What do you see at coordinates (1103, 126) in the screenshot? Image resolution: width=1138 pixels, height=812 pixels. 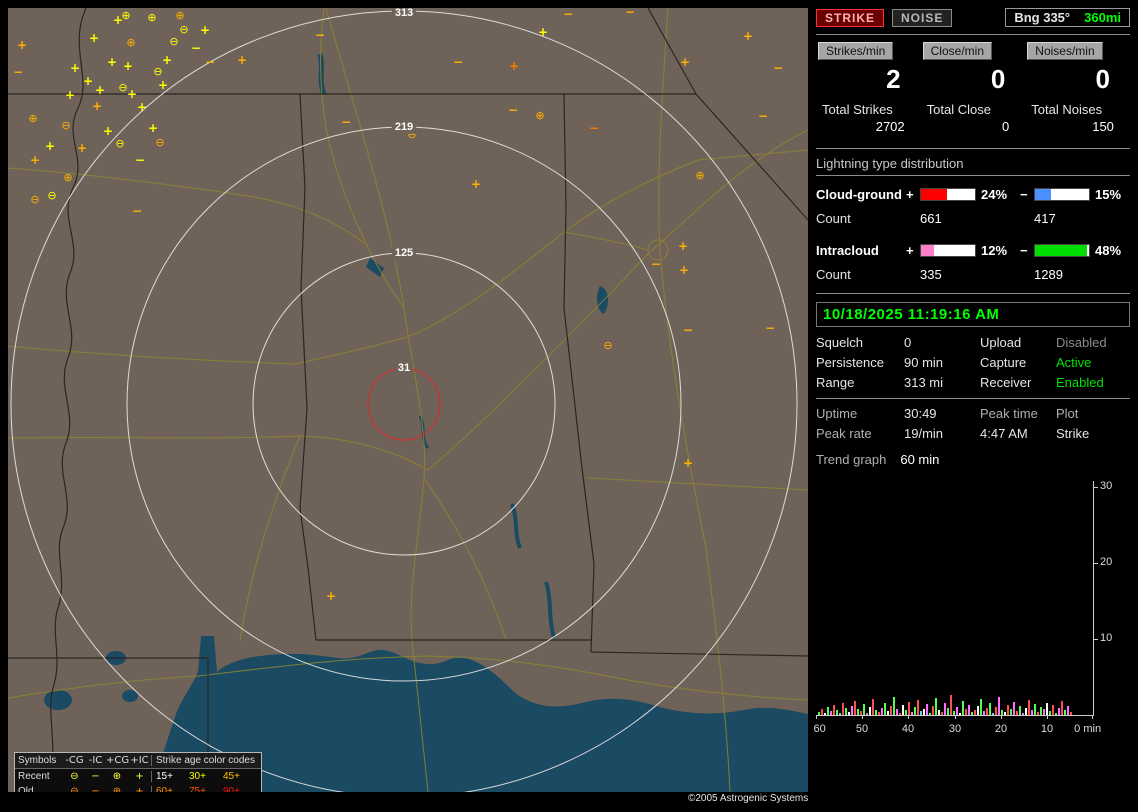 I see `total-noises-value: 150` at bounding box center [1103, 126].